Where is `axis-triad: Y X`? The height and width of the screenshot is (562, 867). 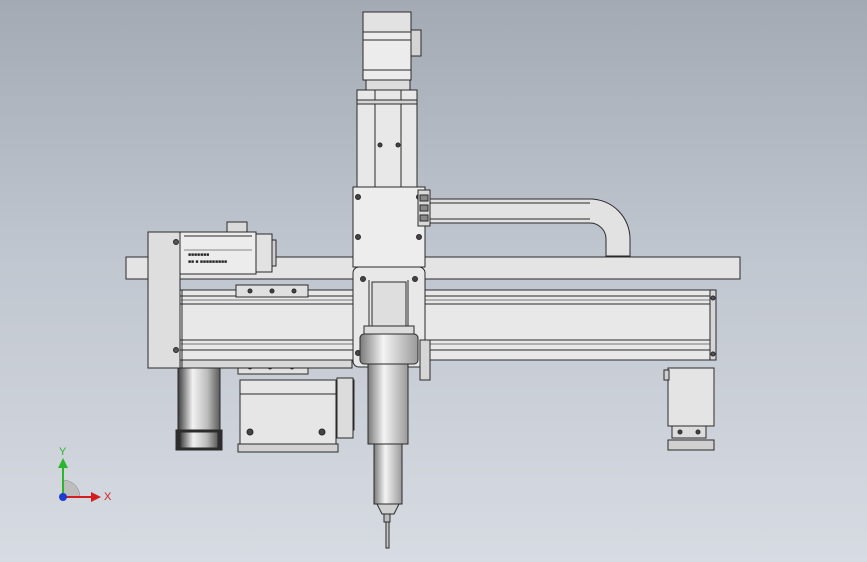
axis-triad: Y X is located at coordinates (85, 474).